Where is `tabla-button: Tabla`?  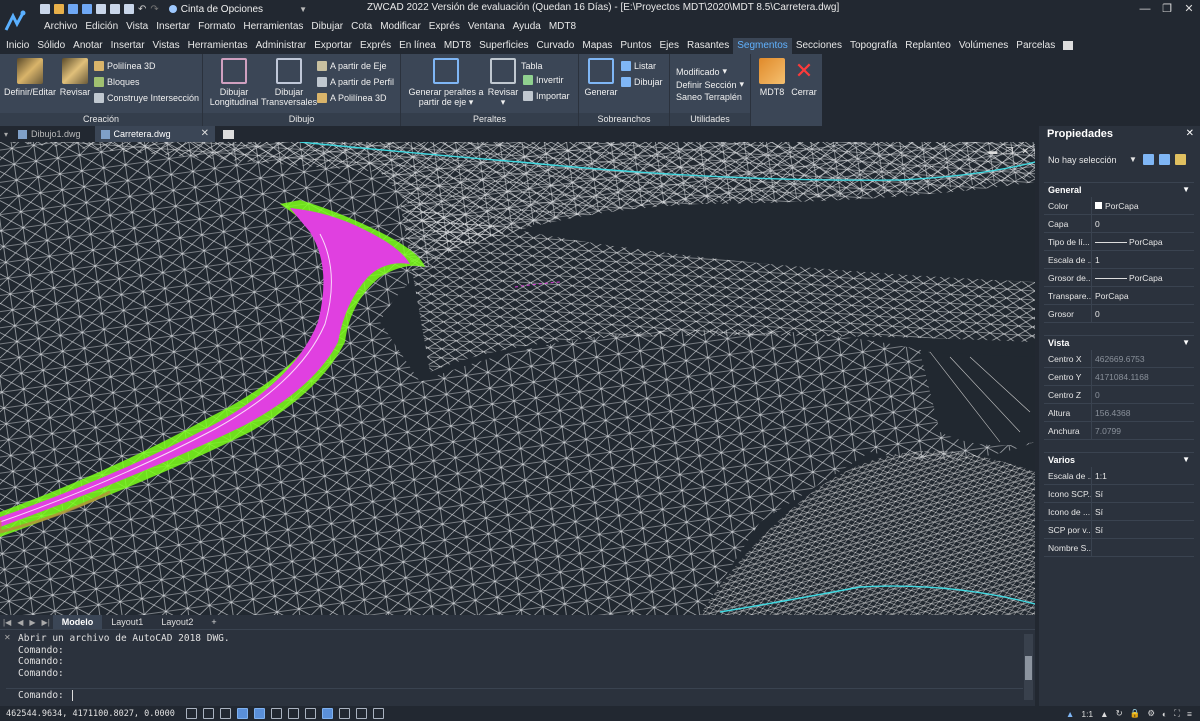
tabla-button: Tabla is located at coordinates (532, 66).